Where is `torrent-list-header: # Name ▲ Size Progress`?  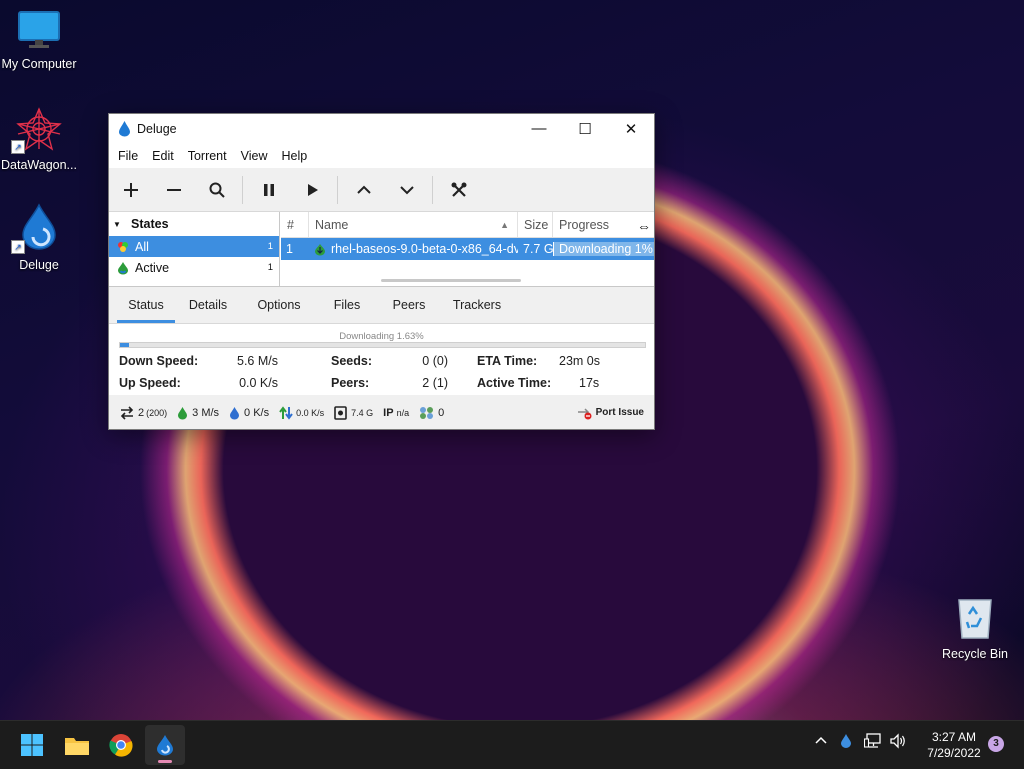
torrent-list-header: # Name ▲ Size Progress is located at coordinates (467, 225).